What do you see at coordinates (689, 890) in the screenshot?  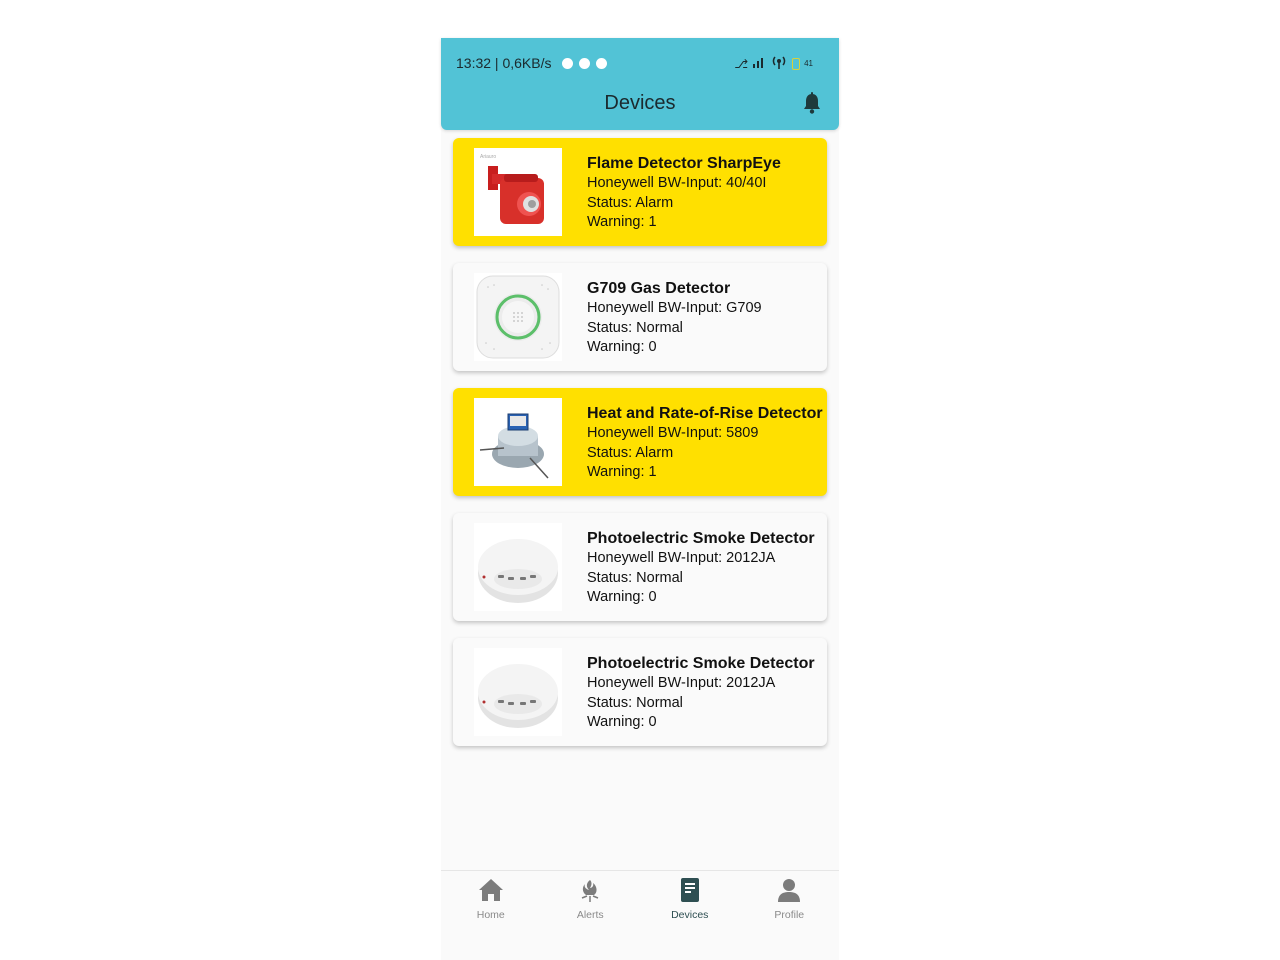 I see `devices-icon` at bounding box center [689, 890].